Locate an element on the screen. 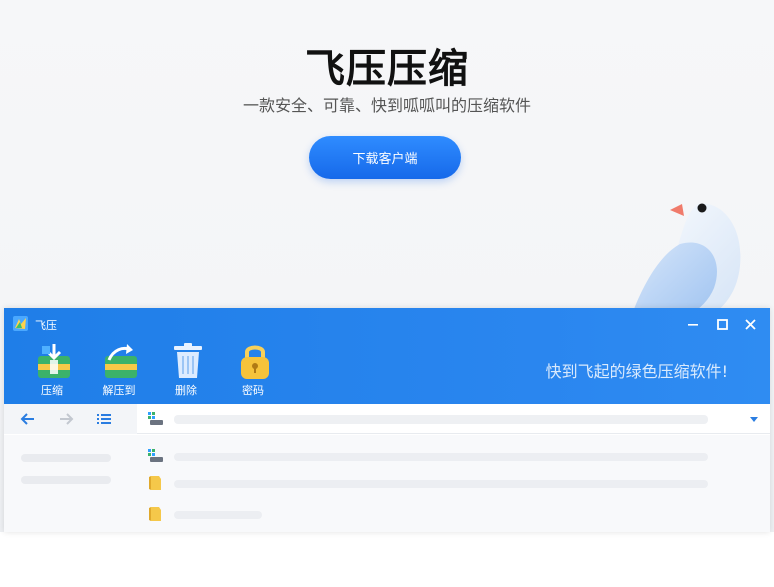  close-icon is located at coordinates (750, 324).